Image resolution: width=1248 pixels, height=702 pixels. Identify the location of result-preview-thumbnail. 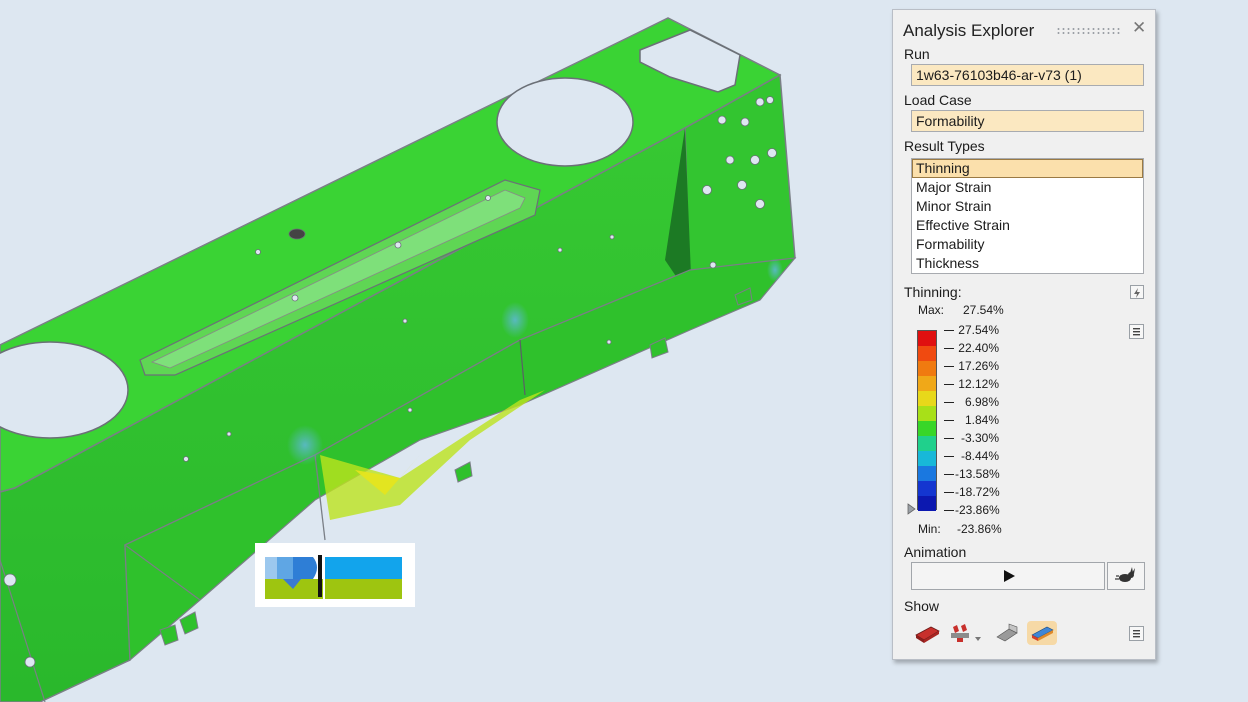
(335, 575).